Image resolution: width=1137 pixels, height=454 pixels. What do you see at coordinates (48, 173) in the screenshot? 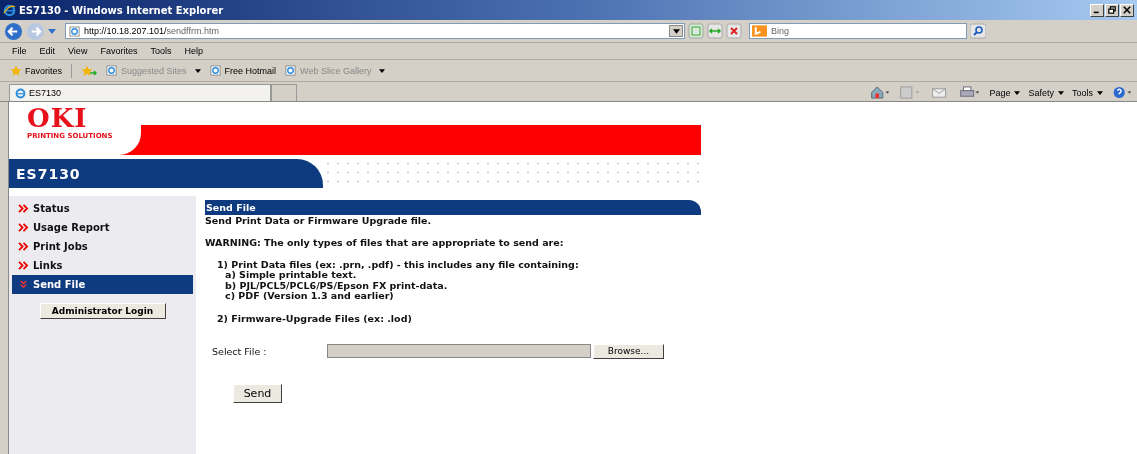
I see `model-name: ES7130` at bounding box center [48, 173].